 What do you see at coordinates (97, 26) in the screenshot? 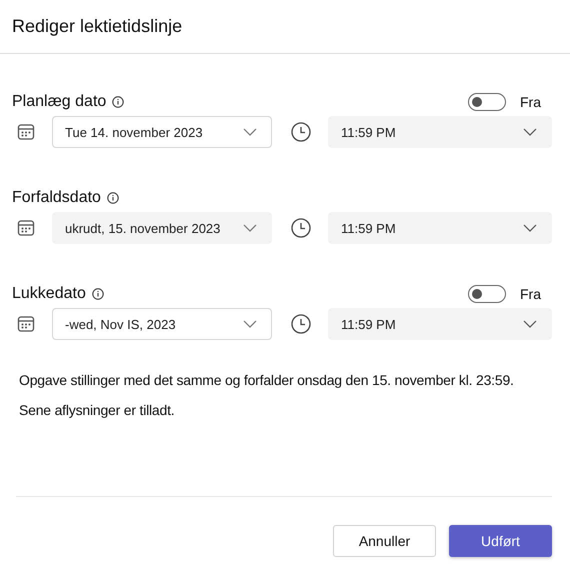
I see `dialog-title: Rediger lektietidslinje` at bounding box center [97, 26].